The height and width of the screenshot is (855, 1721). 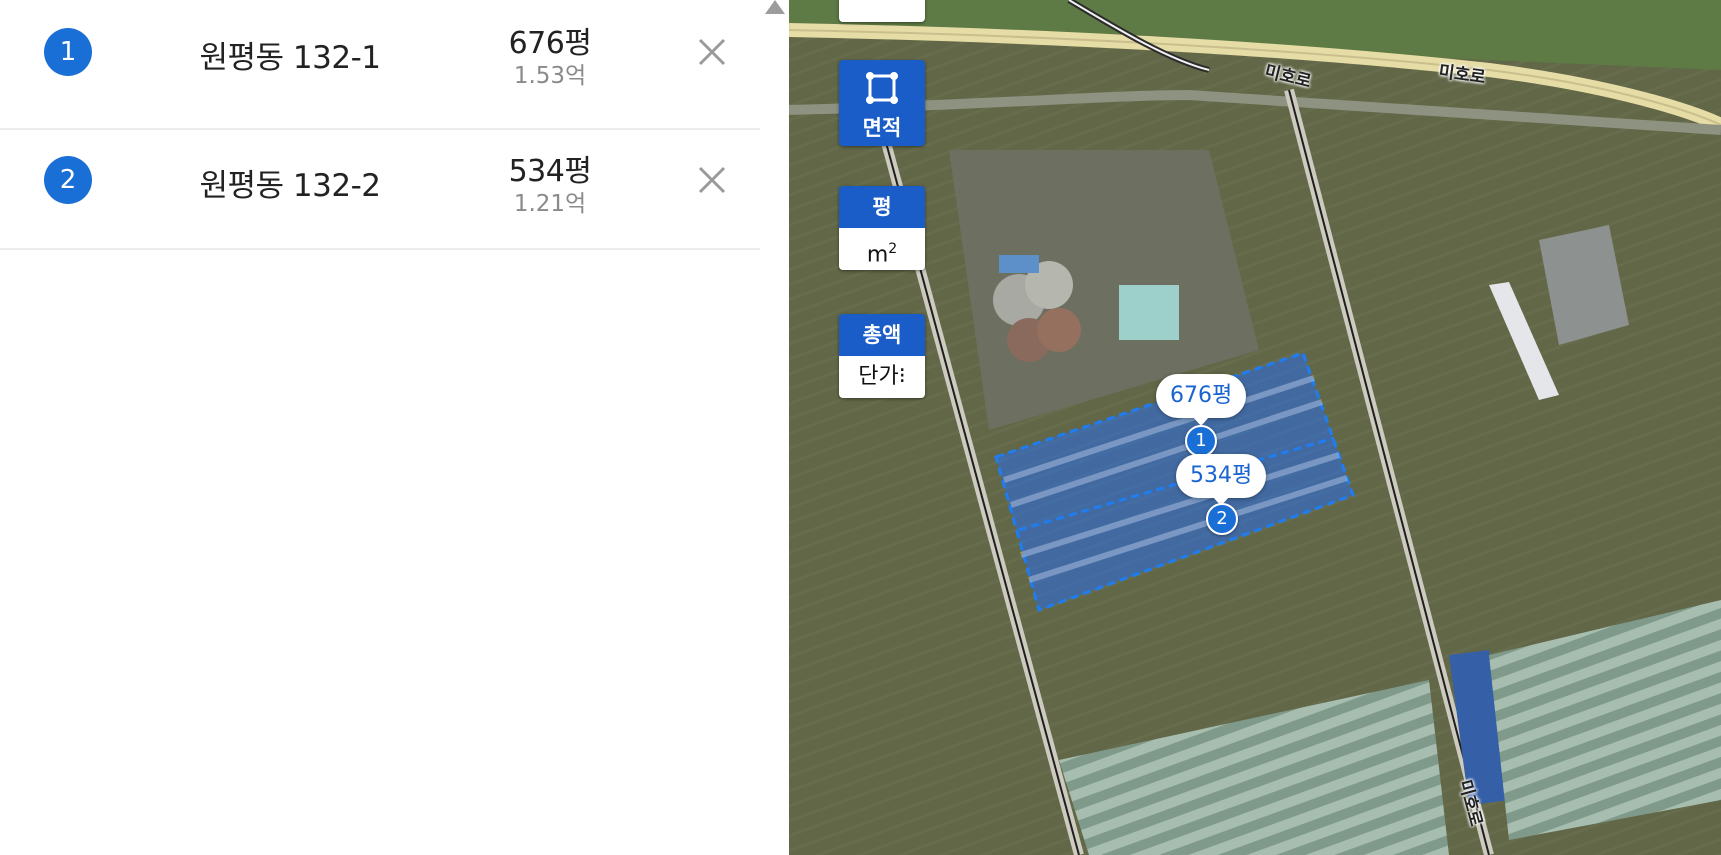 What do you see at coordinates (882, 377) in the screenshot?
I see `unit-price-option: 단가⁝` at bounding box center [882, 377].